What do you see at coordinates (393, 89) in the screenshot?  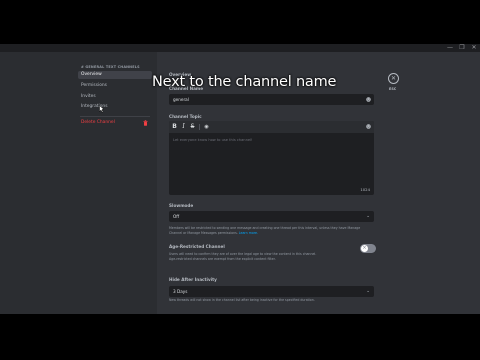 I see `esc-label: ESC` at bounding box center [393, 89].